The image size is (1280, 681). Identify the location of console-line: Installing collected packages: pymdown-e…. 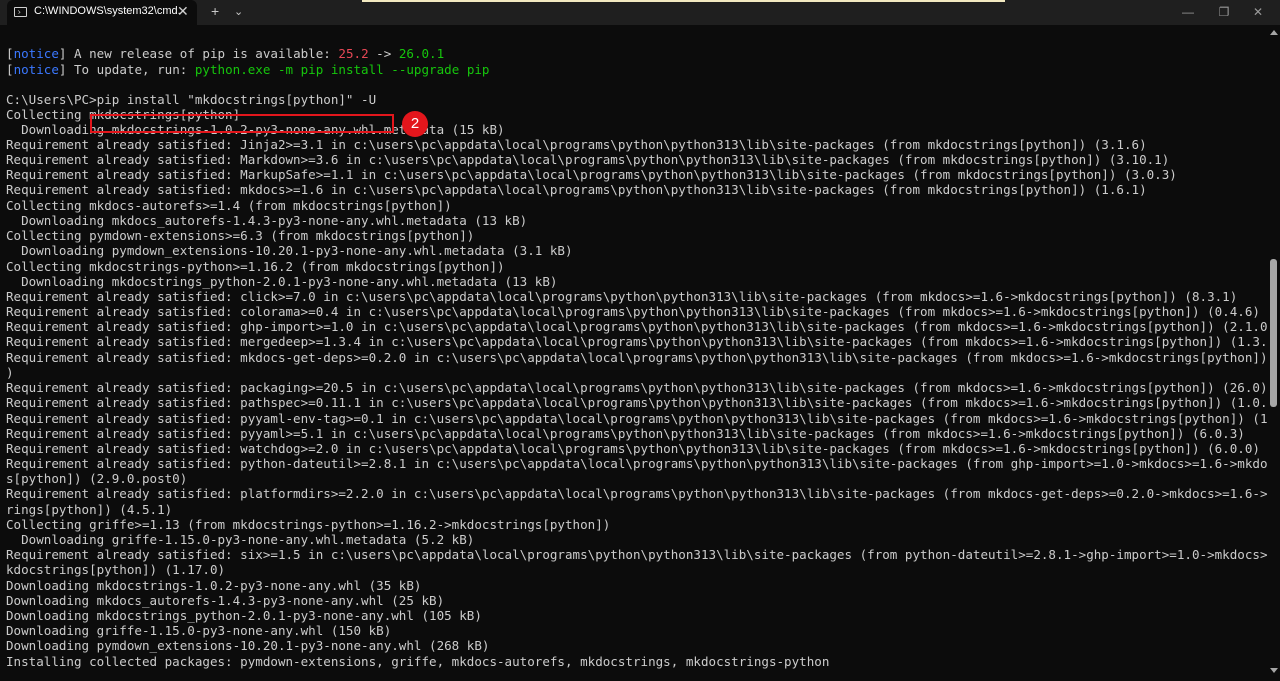
(418, 661).